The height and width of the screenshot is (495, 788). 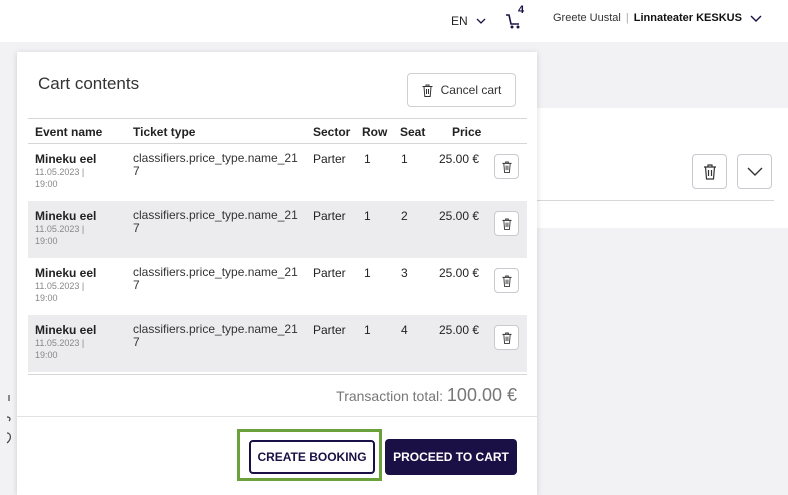 What do you see at coordinates (587, 18) in the screenshot?
I see `user-name: Greete Uustal` at bounding box center [587, 18].